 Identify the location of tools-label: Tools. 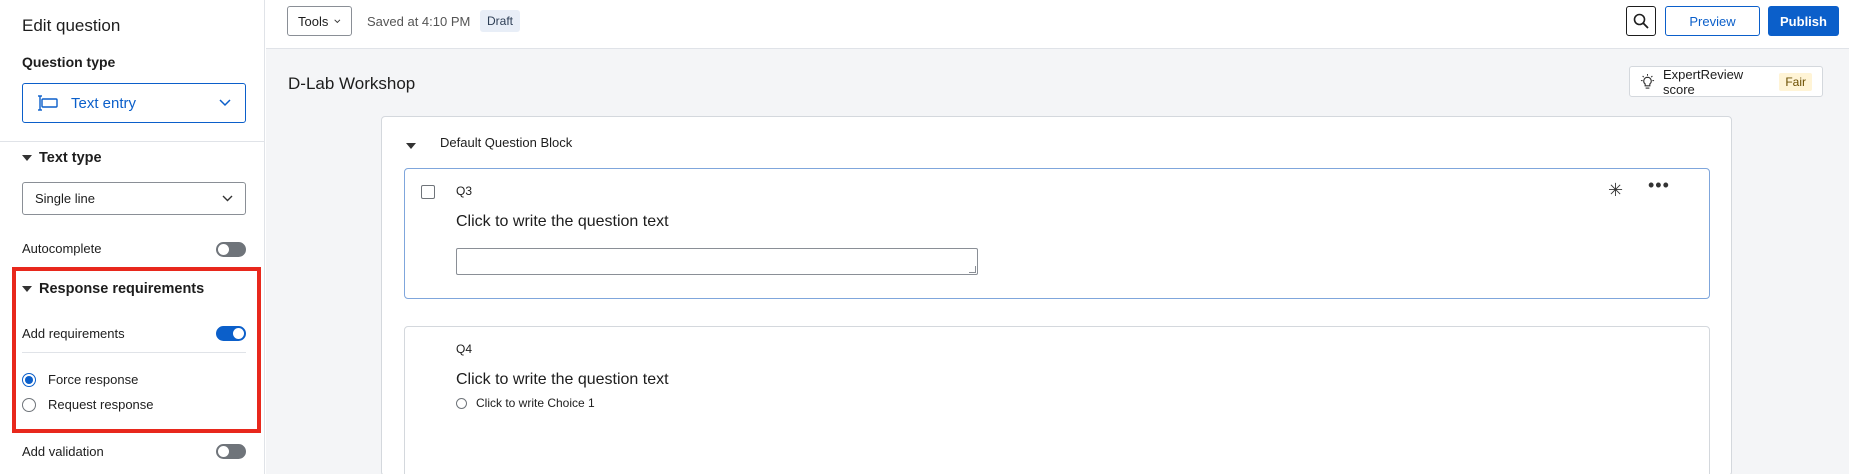
(313, 21).